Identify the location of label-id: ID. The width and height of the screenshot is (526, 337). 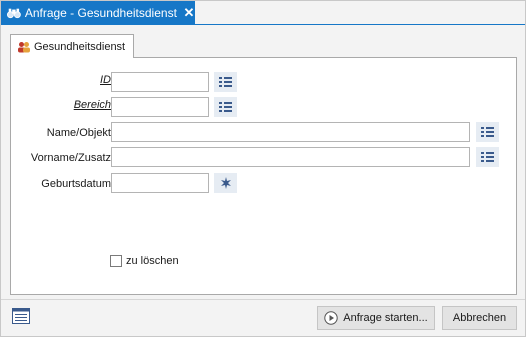
(105, 80).